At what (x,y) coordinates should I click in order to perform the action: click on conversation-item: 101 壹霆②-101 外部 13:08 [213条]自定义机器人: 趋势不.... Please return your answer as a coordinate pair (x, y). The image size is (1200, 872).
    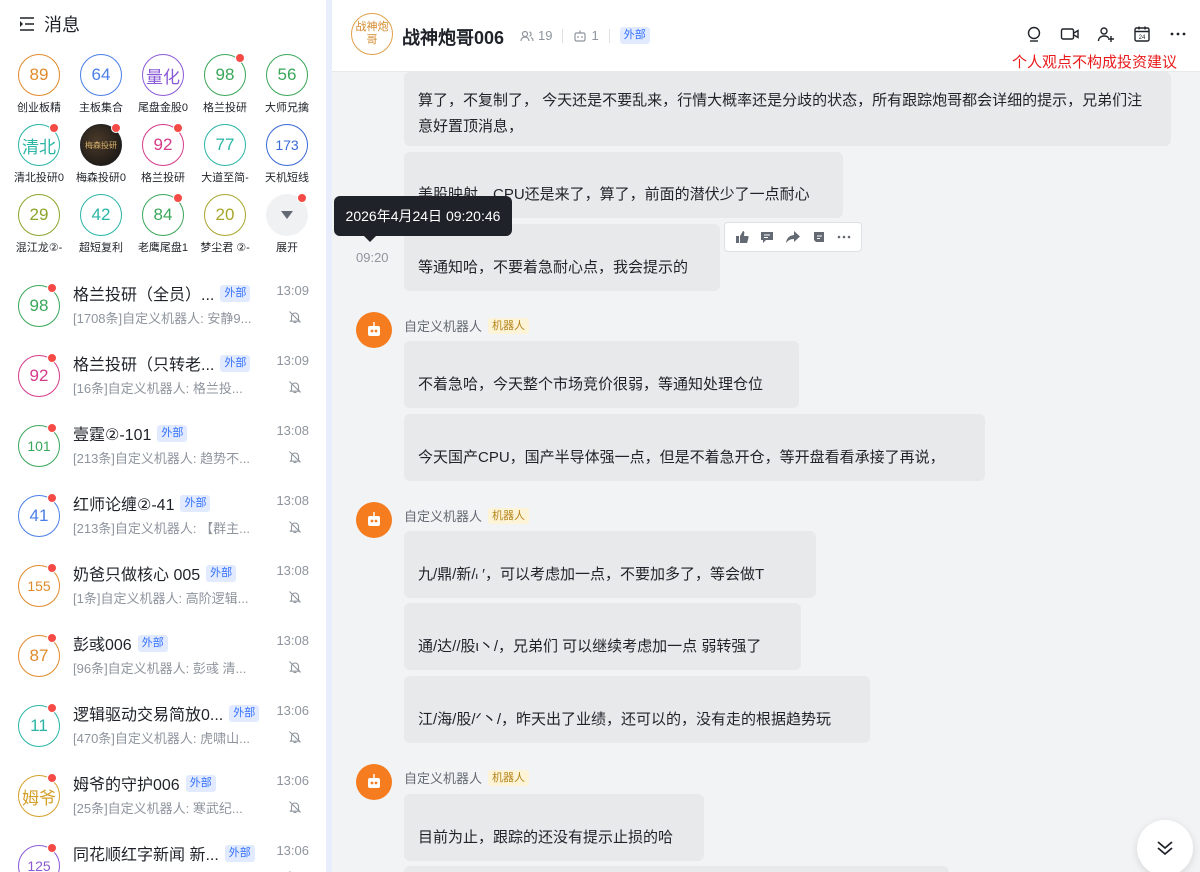
    Looking at the image, I should click on (163, 445).